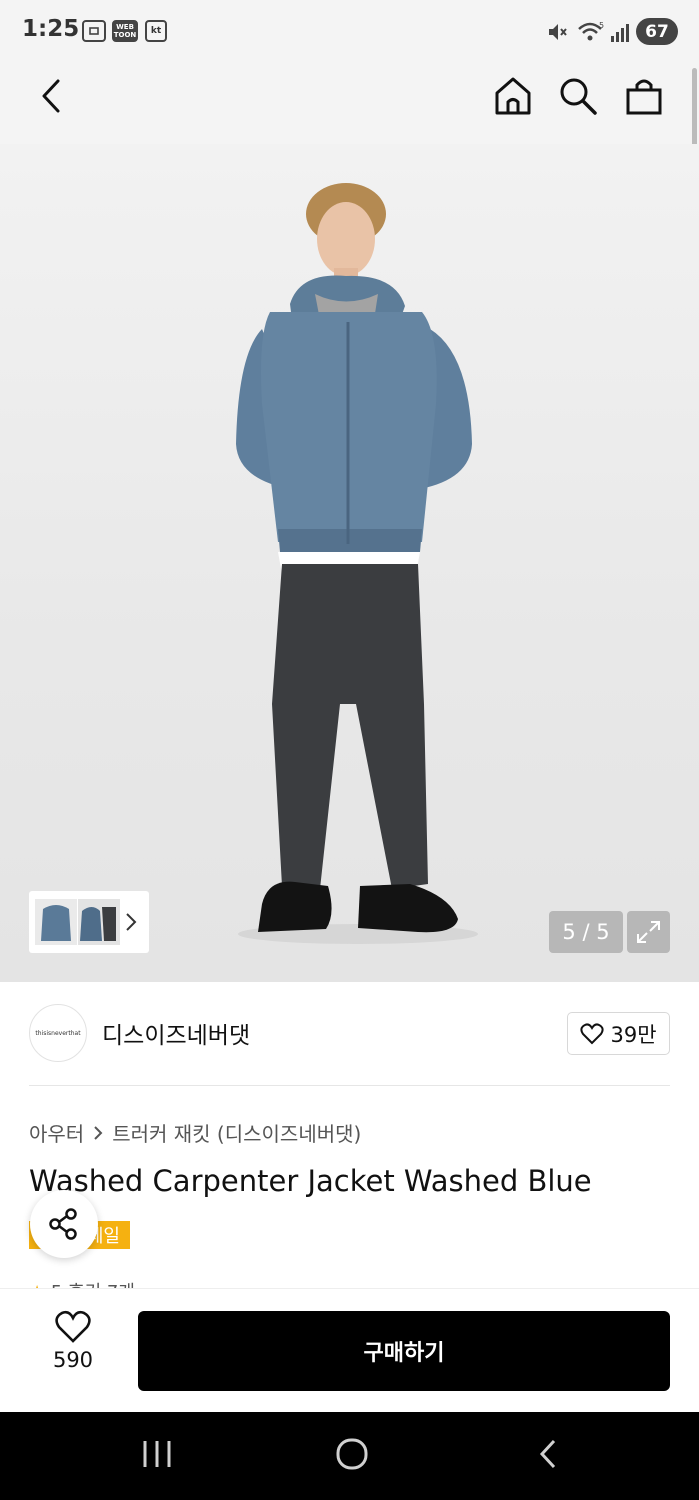  I want to click on breadcrumb-subcategory: 트러커 재킷 (디스이즈네버댓), so click(236, 1132).